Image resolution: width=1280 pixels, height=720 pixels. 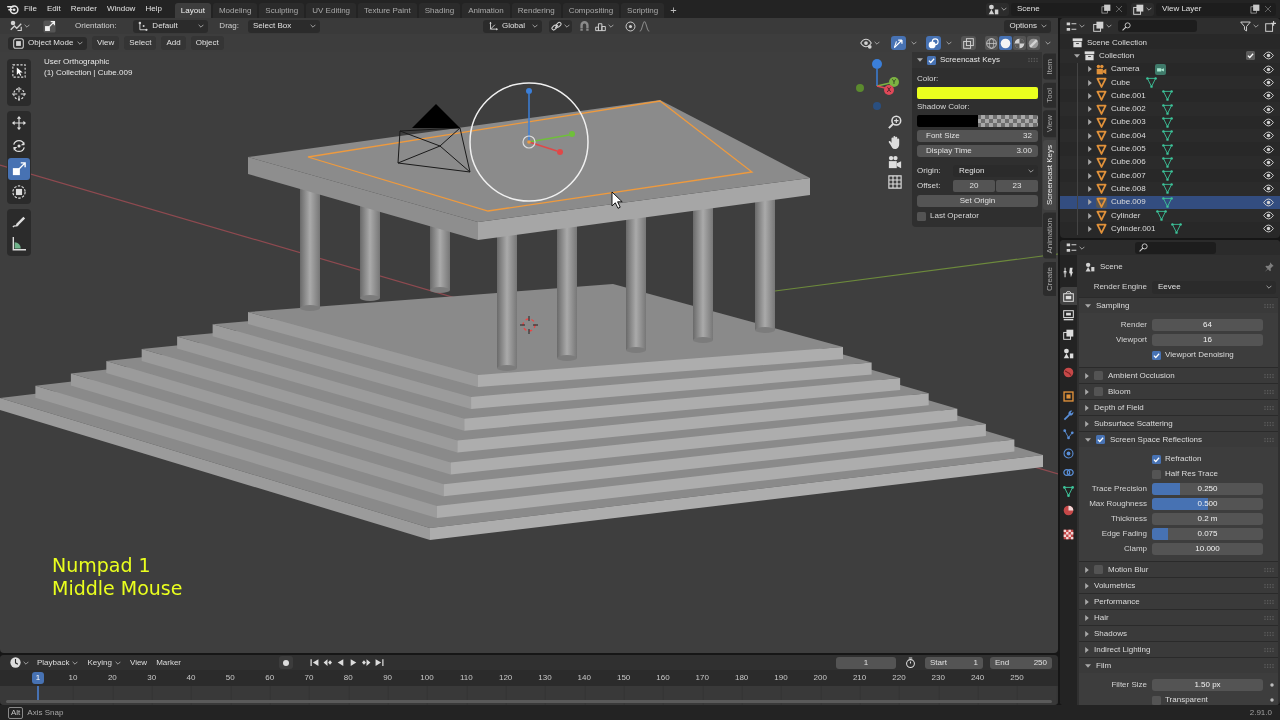 I want to click on panel-header: Shadows, so click(x=1178, y=633).